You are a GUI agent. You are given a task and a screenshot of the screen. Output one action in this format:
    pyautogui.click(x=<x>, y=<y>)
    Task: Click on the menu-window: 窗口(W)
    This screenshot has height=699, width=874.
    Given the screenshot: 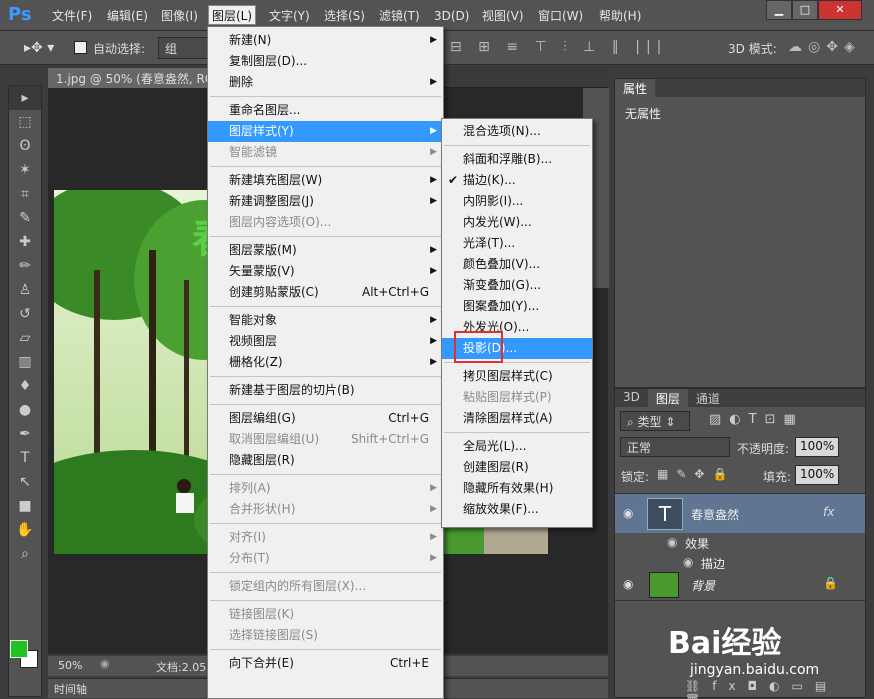 What is the action you would take?
    pyautogui.click(x=560, y=16)
    